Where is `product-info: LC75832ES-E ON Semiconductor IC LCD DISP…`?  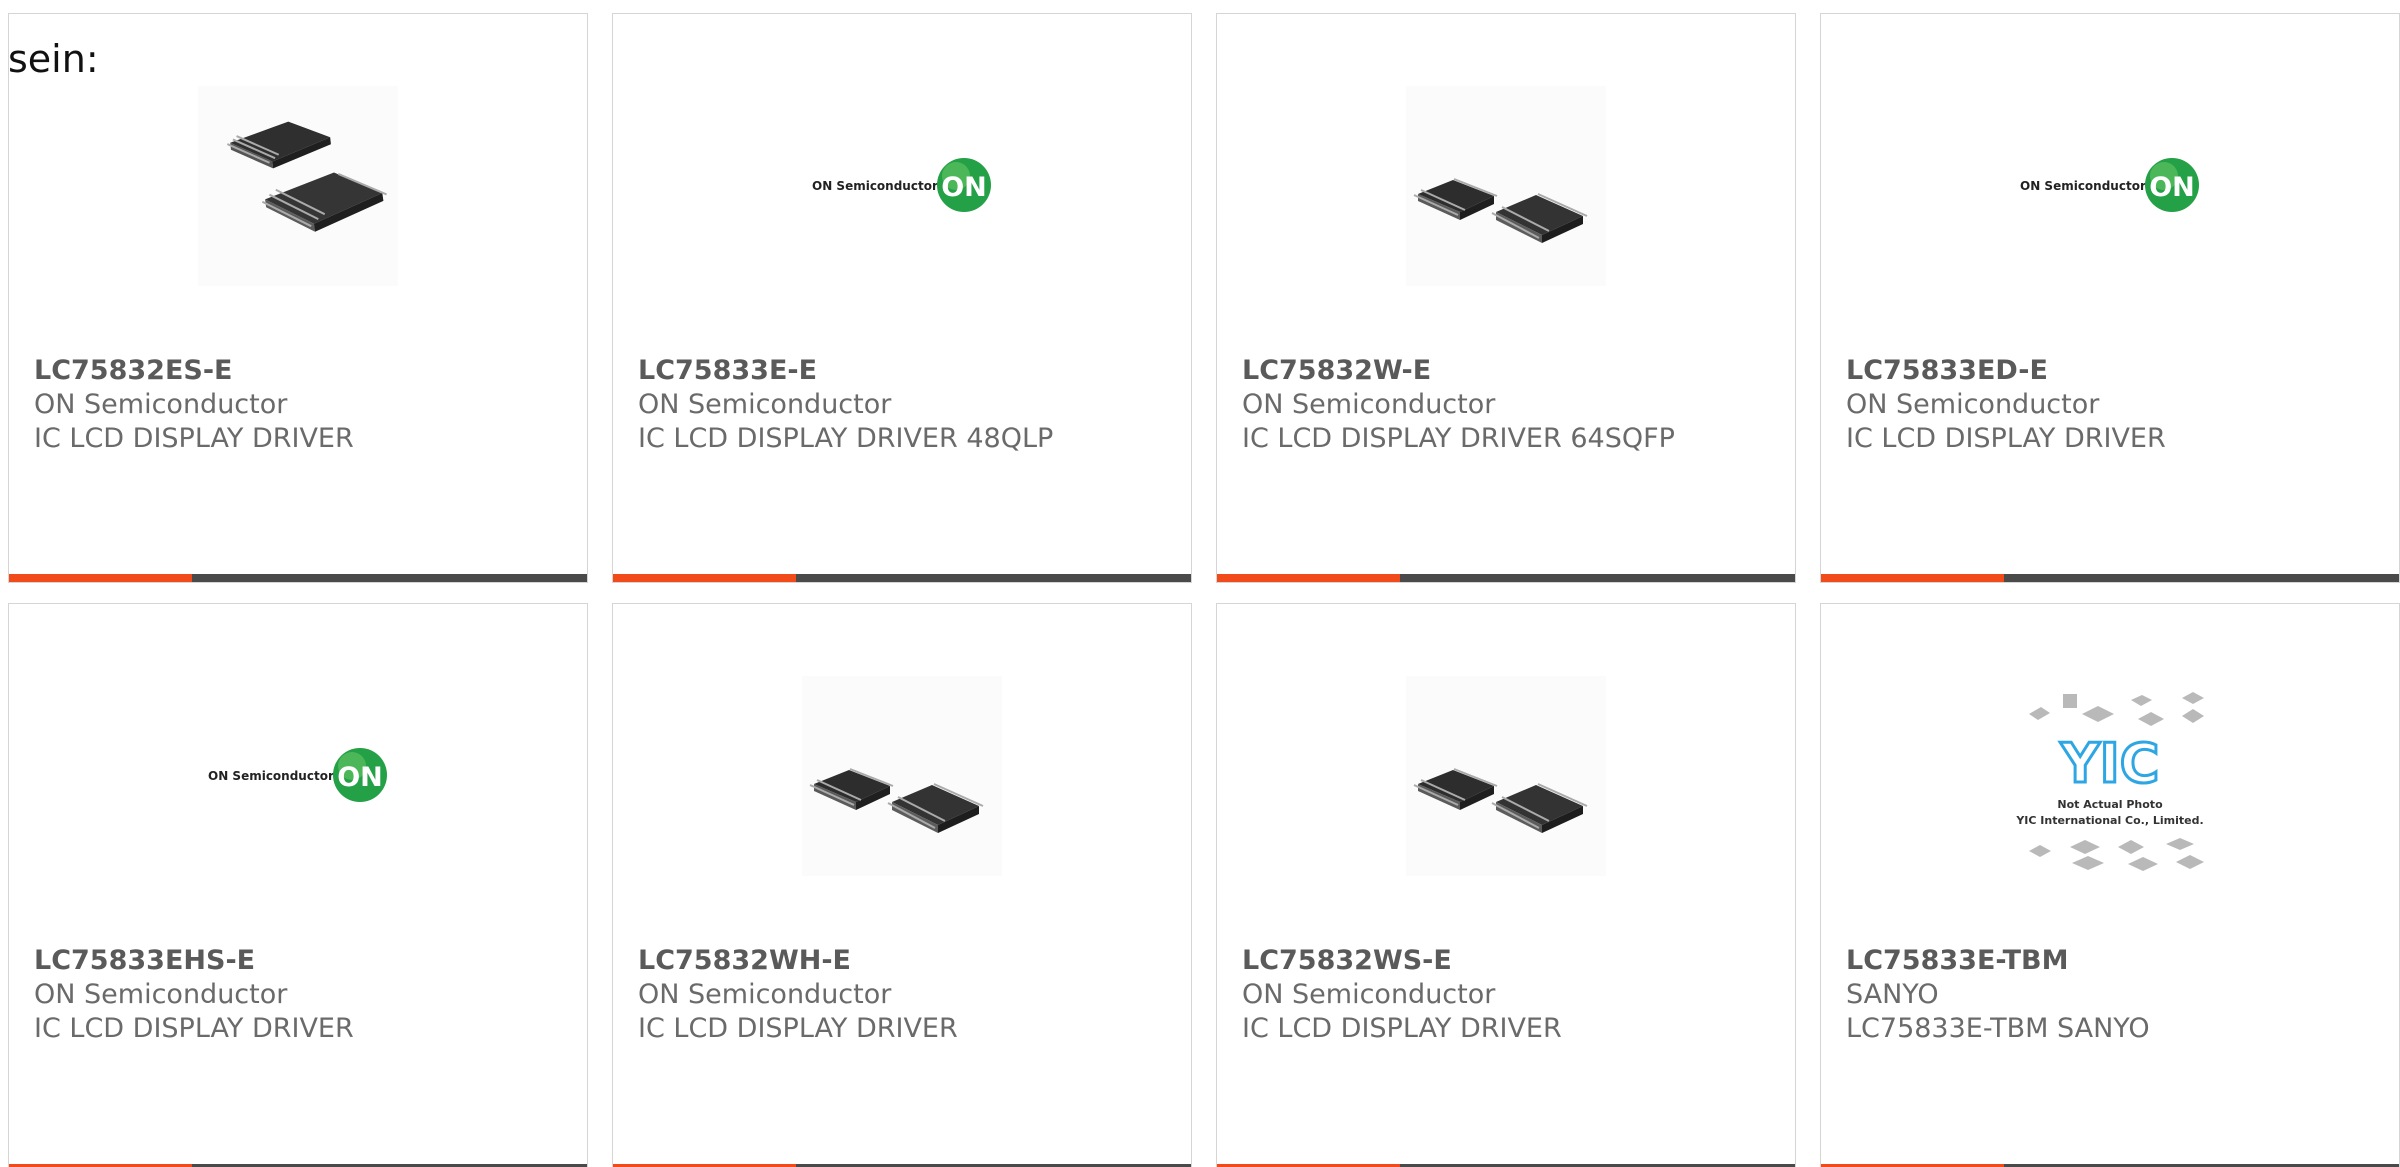 product-info: LC75832ES-E ON Semiconductor IC LCD DISP… is located at coordinates (299, 405).